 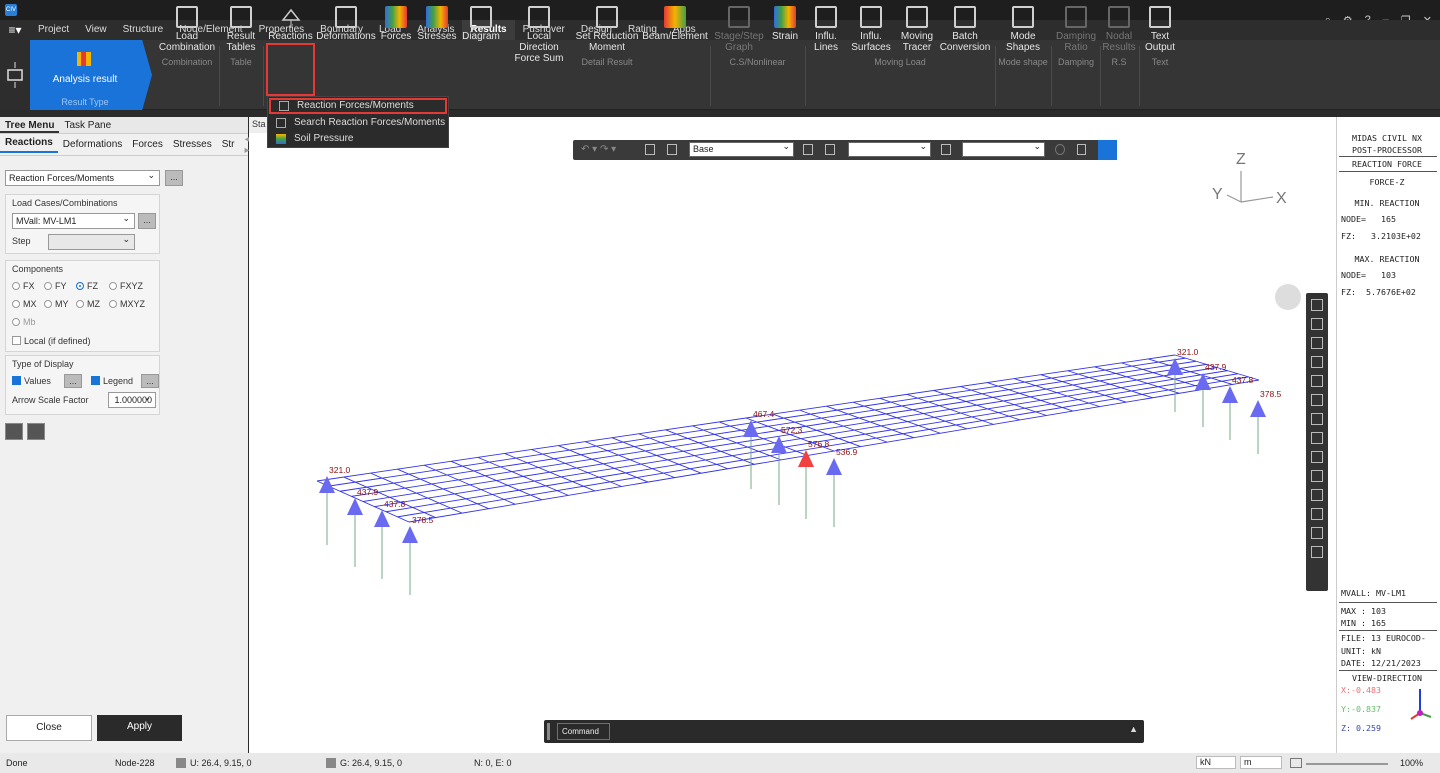 What do you see at coordinates (1411, 763) in the screenshot?
I see `zoom-level: 100%` at bounding box center [1411, 763].